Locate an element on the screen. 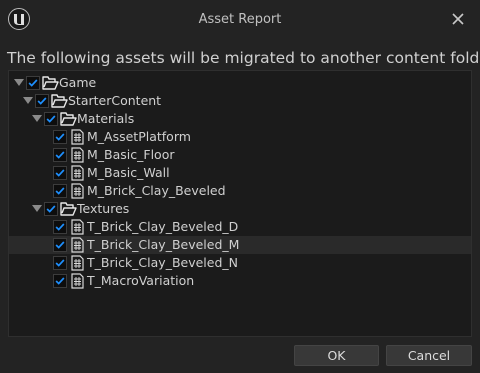 The width and height of the screenshot is (480, 373). tree-item-label: M_Basic_Floor is located at coordinates (131, 154).